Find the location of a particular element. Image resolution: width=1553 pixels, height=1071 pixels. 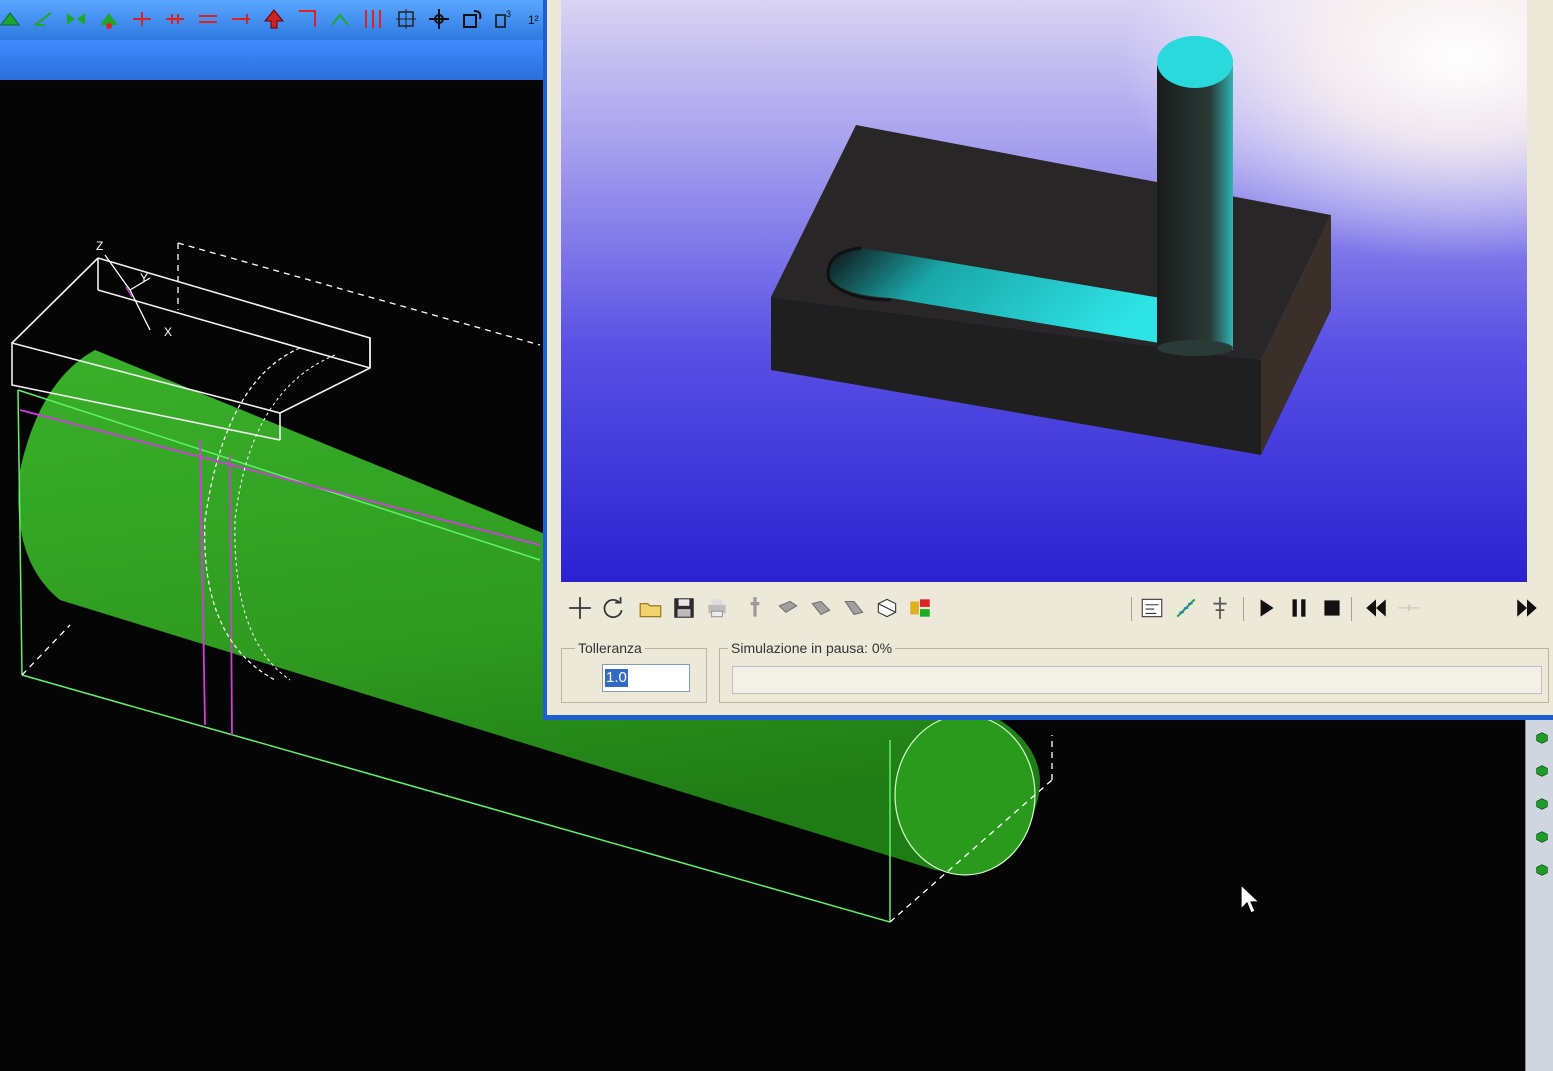

chamfer-icon is located at coordinates (307, 19).